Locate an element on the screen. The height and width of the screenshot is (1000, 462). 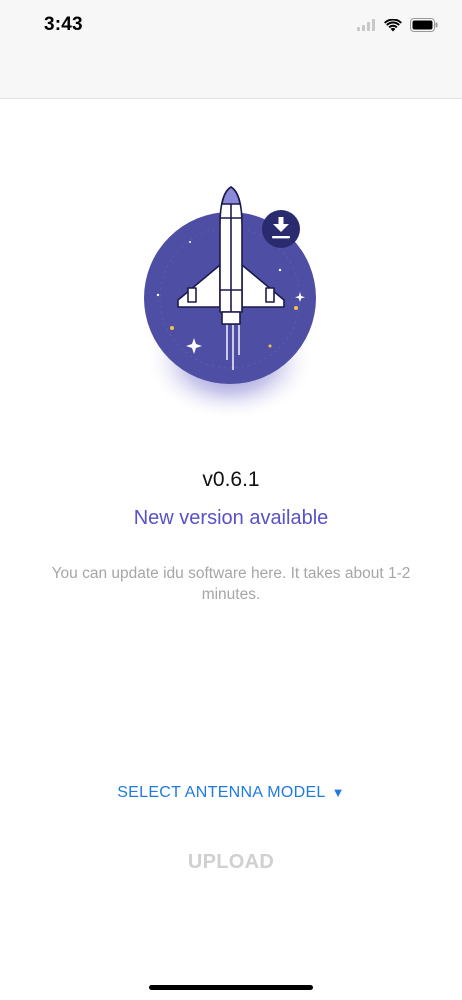
wifi-icon is located at coordinates (393, 24).